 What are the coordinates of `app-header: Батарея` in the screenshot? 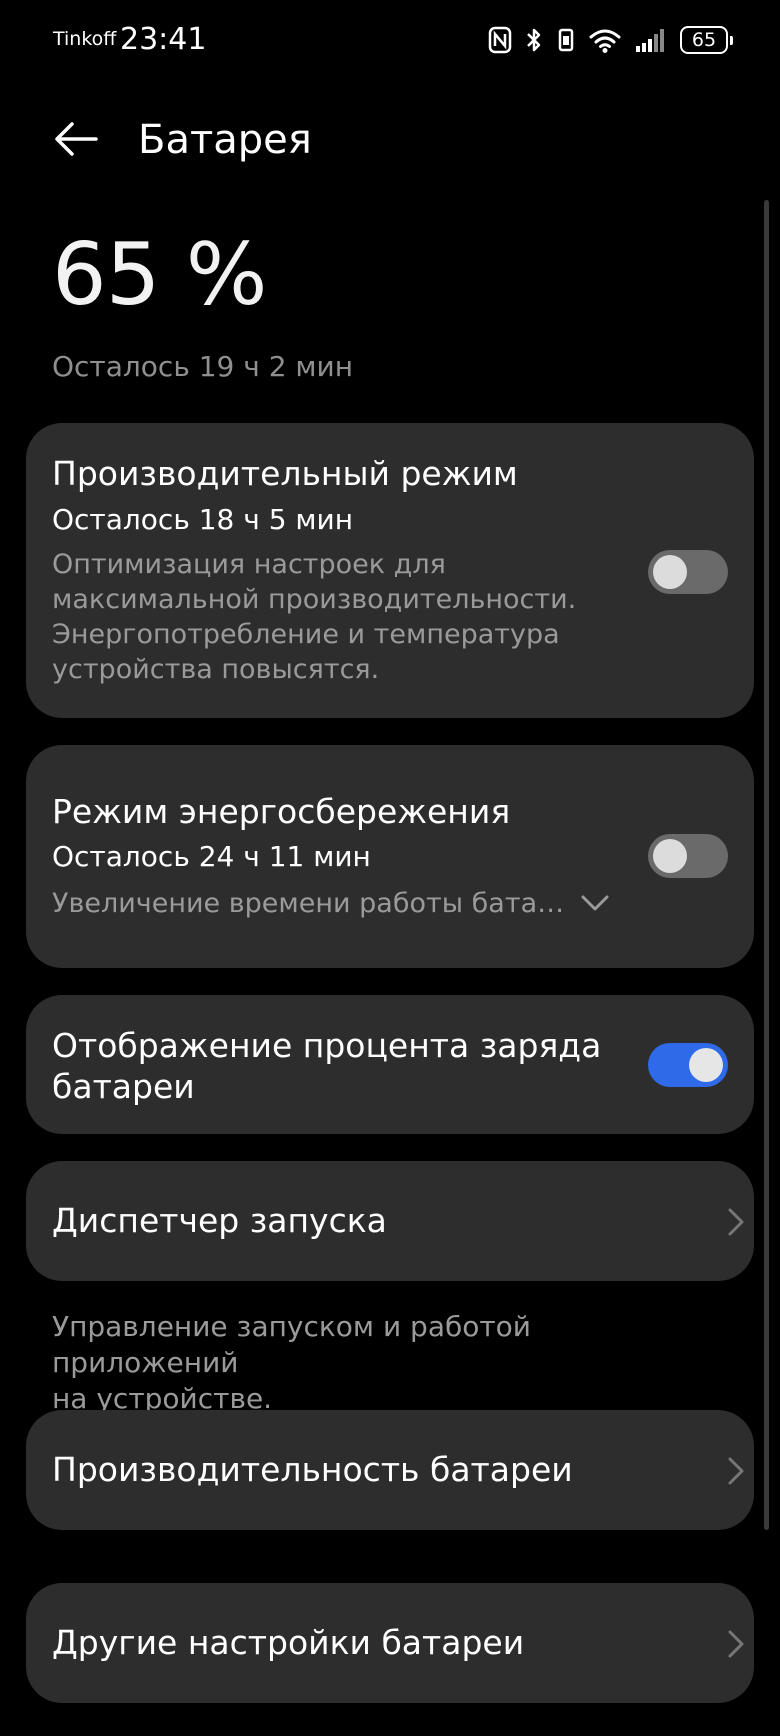 It's located at (390, 140).